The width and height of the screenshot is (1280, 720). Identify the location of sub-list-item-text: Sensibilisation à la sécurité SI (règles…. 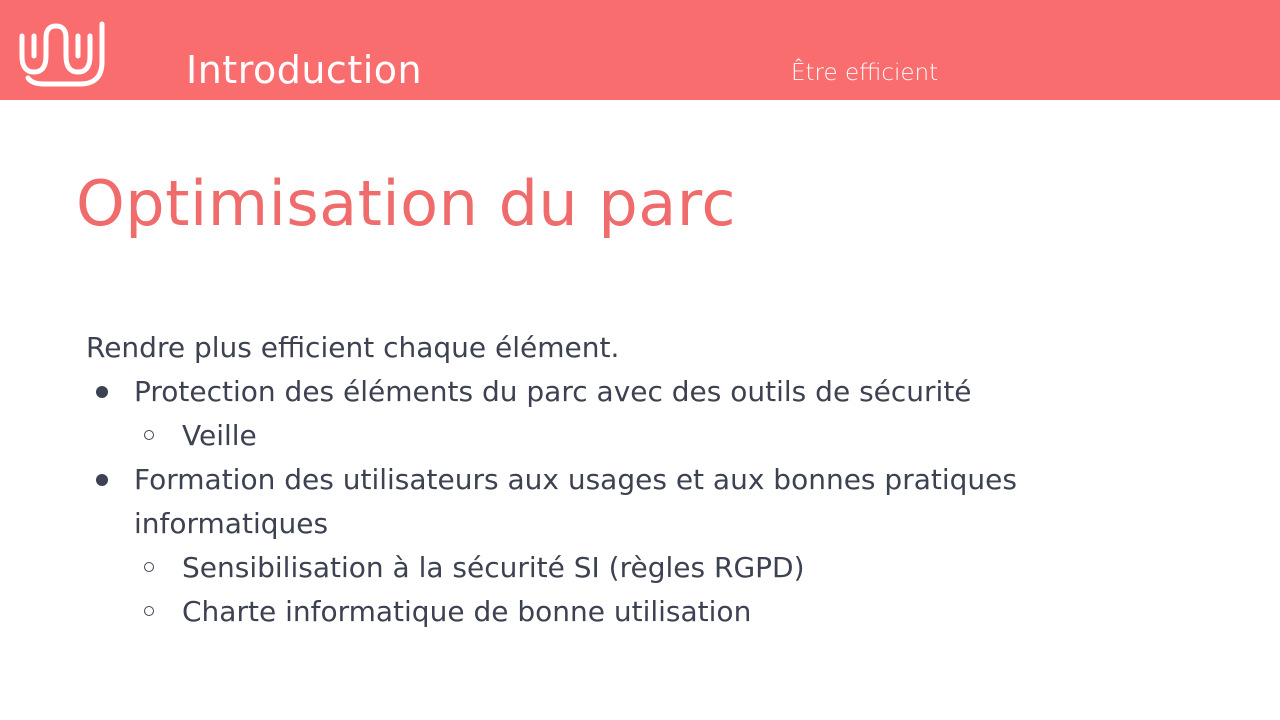
(493, 567).